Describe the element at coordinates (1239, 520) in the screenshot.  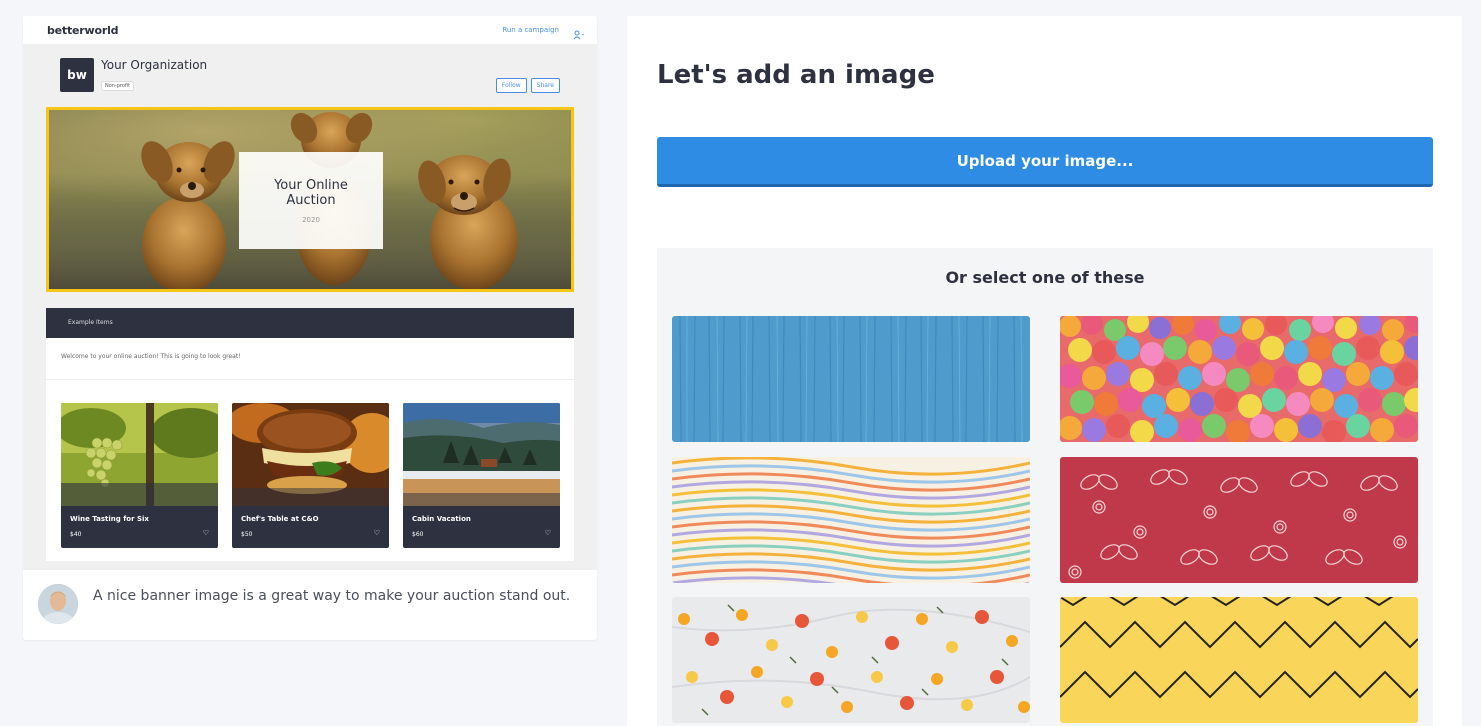
I see `preset-image-red-leaf-pattern` at that location.